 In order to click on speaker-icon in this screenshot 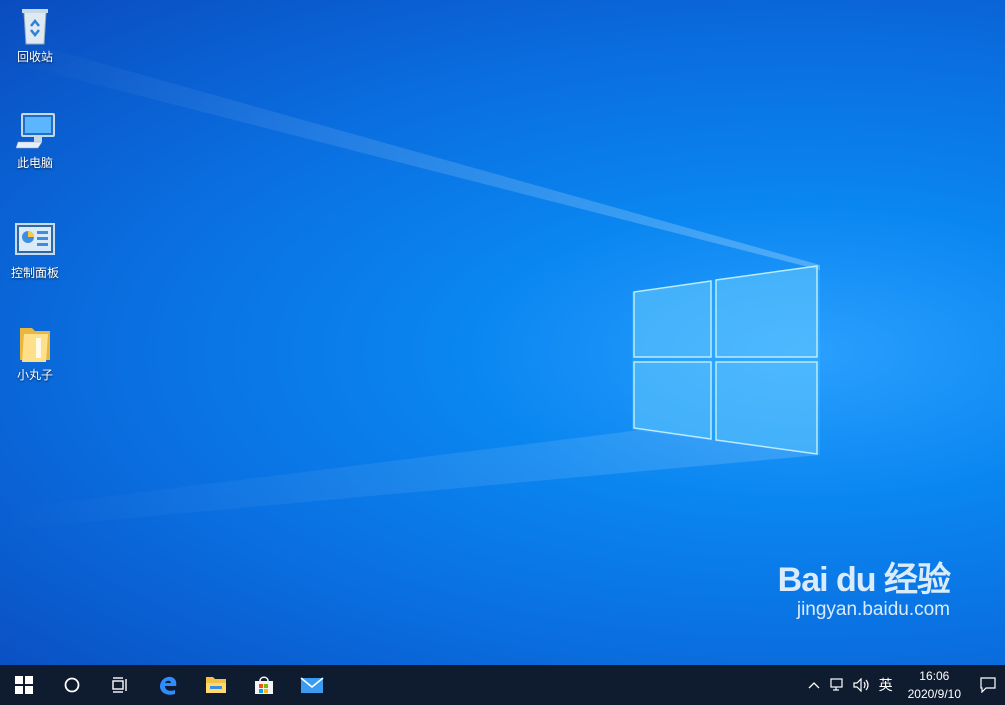, I will do `click(861, 685)`.